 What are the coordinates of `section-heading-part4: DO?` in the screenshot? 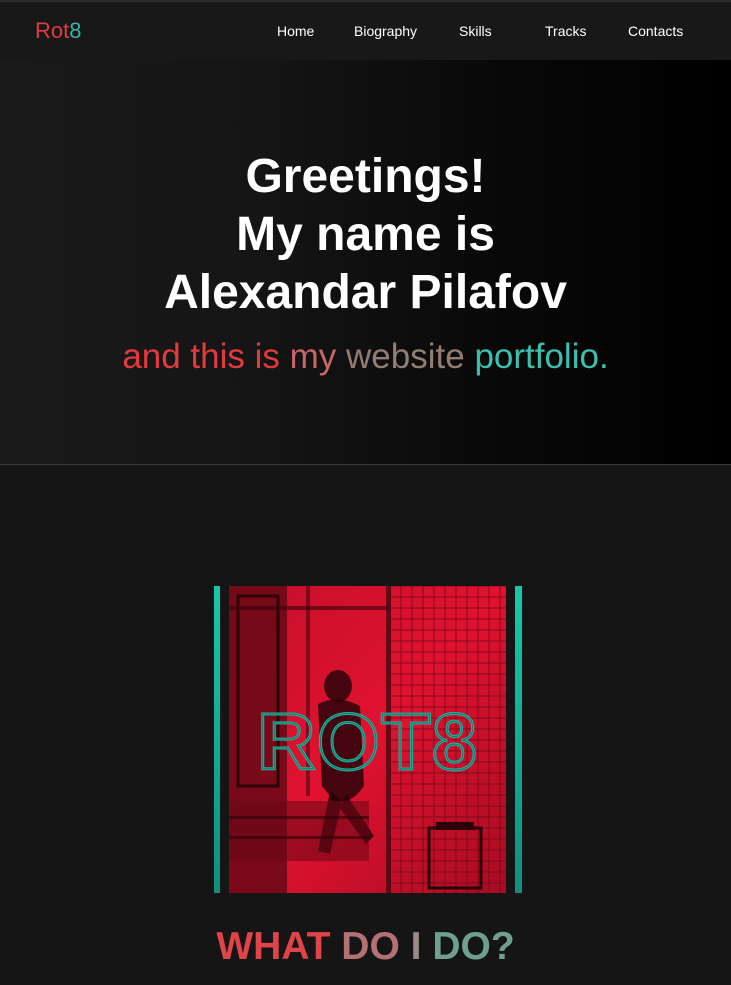 It's located at (473, 946).